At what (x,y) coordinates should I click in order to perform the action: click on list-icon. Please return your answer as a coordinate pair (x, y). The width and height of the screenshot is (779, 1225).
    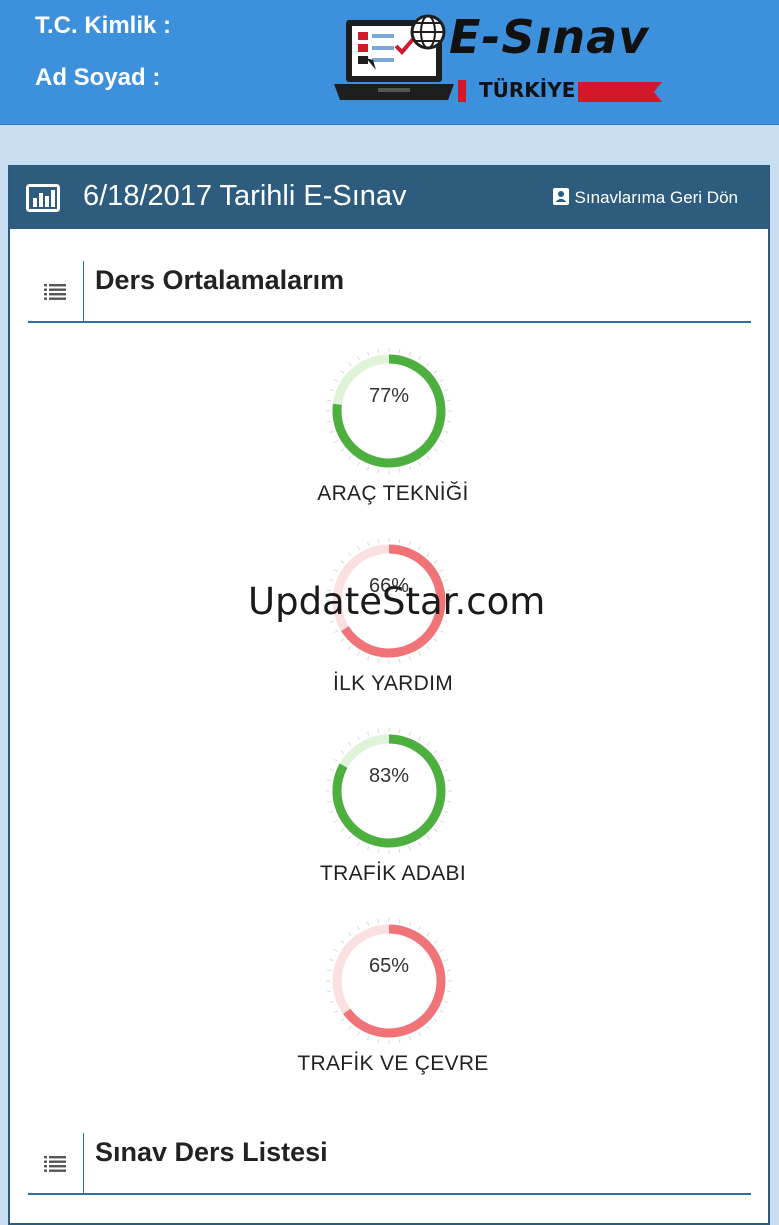
    Looking at the image, I should click on (55, 1164).